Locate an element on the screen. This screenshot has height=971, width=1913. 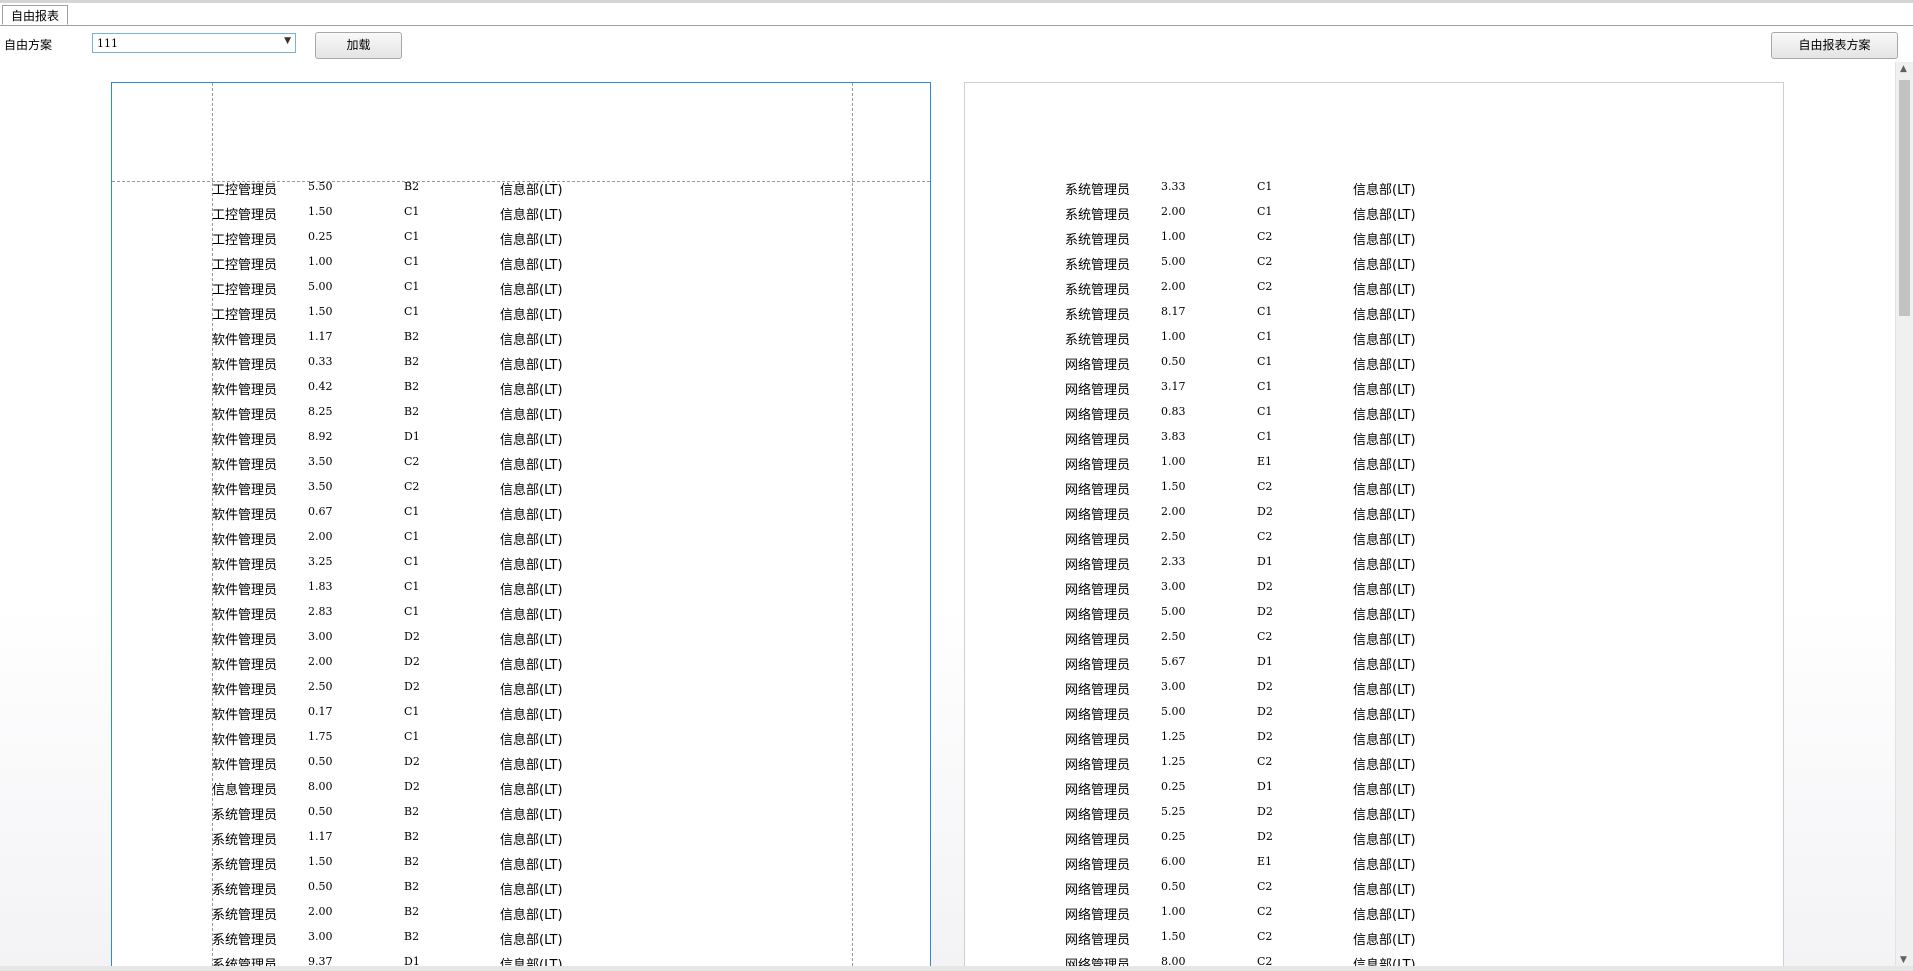
hours-cell: 3.33 is located at coordinates (1173, 186).